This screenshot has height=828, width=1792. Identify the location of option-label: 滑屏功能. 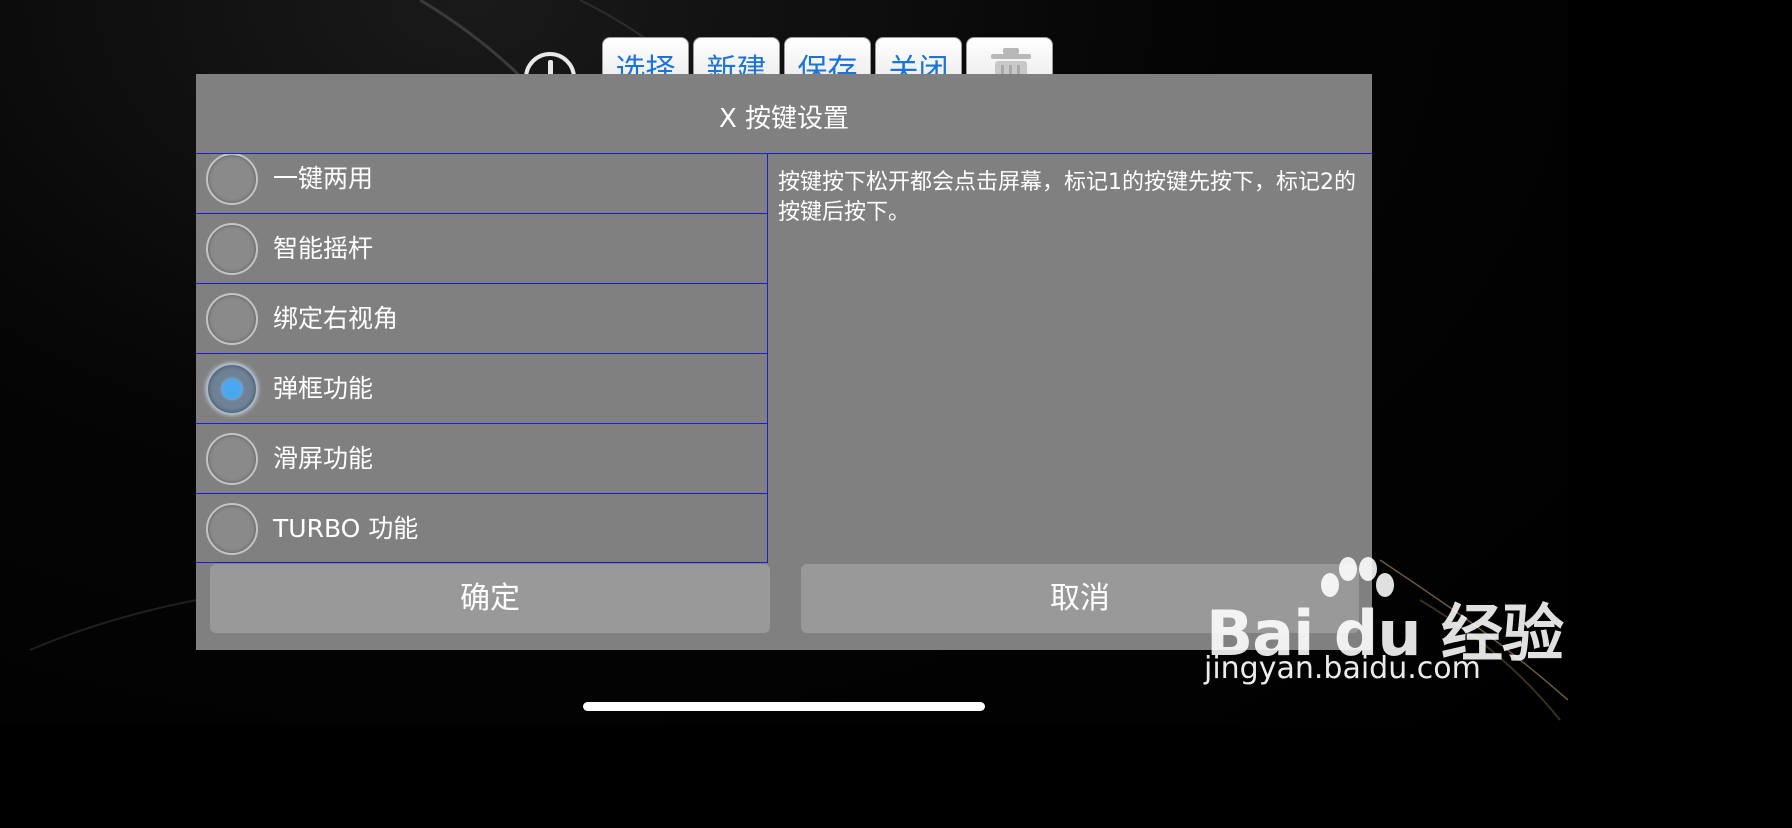
(323, 458).